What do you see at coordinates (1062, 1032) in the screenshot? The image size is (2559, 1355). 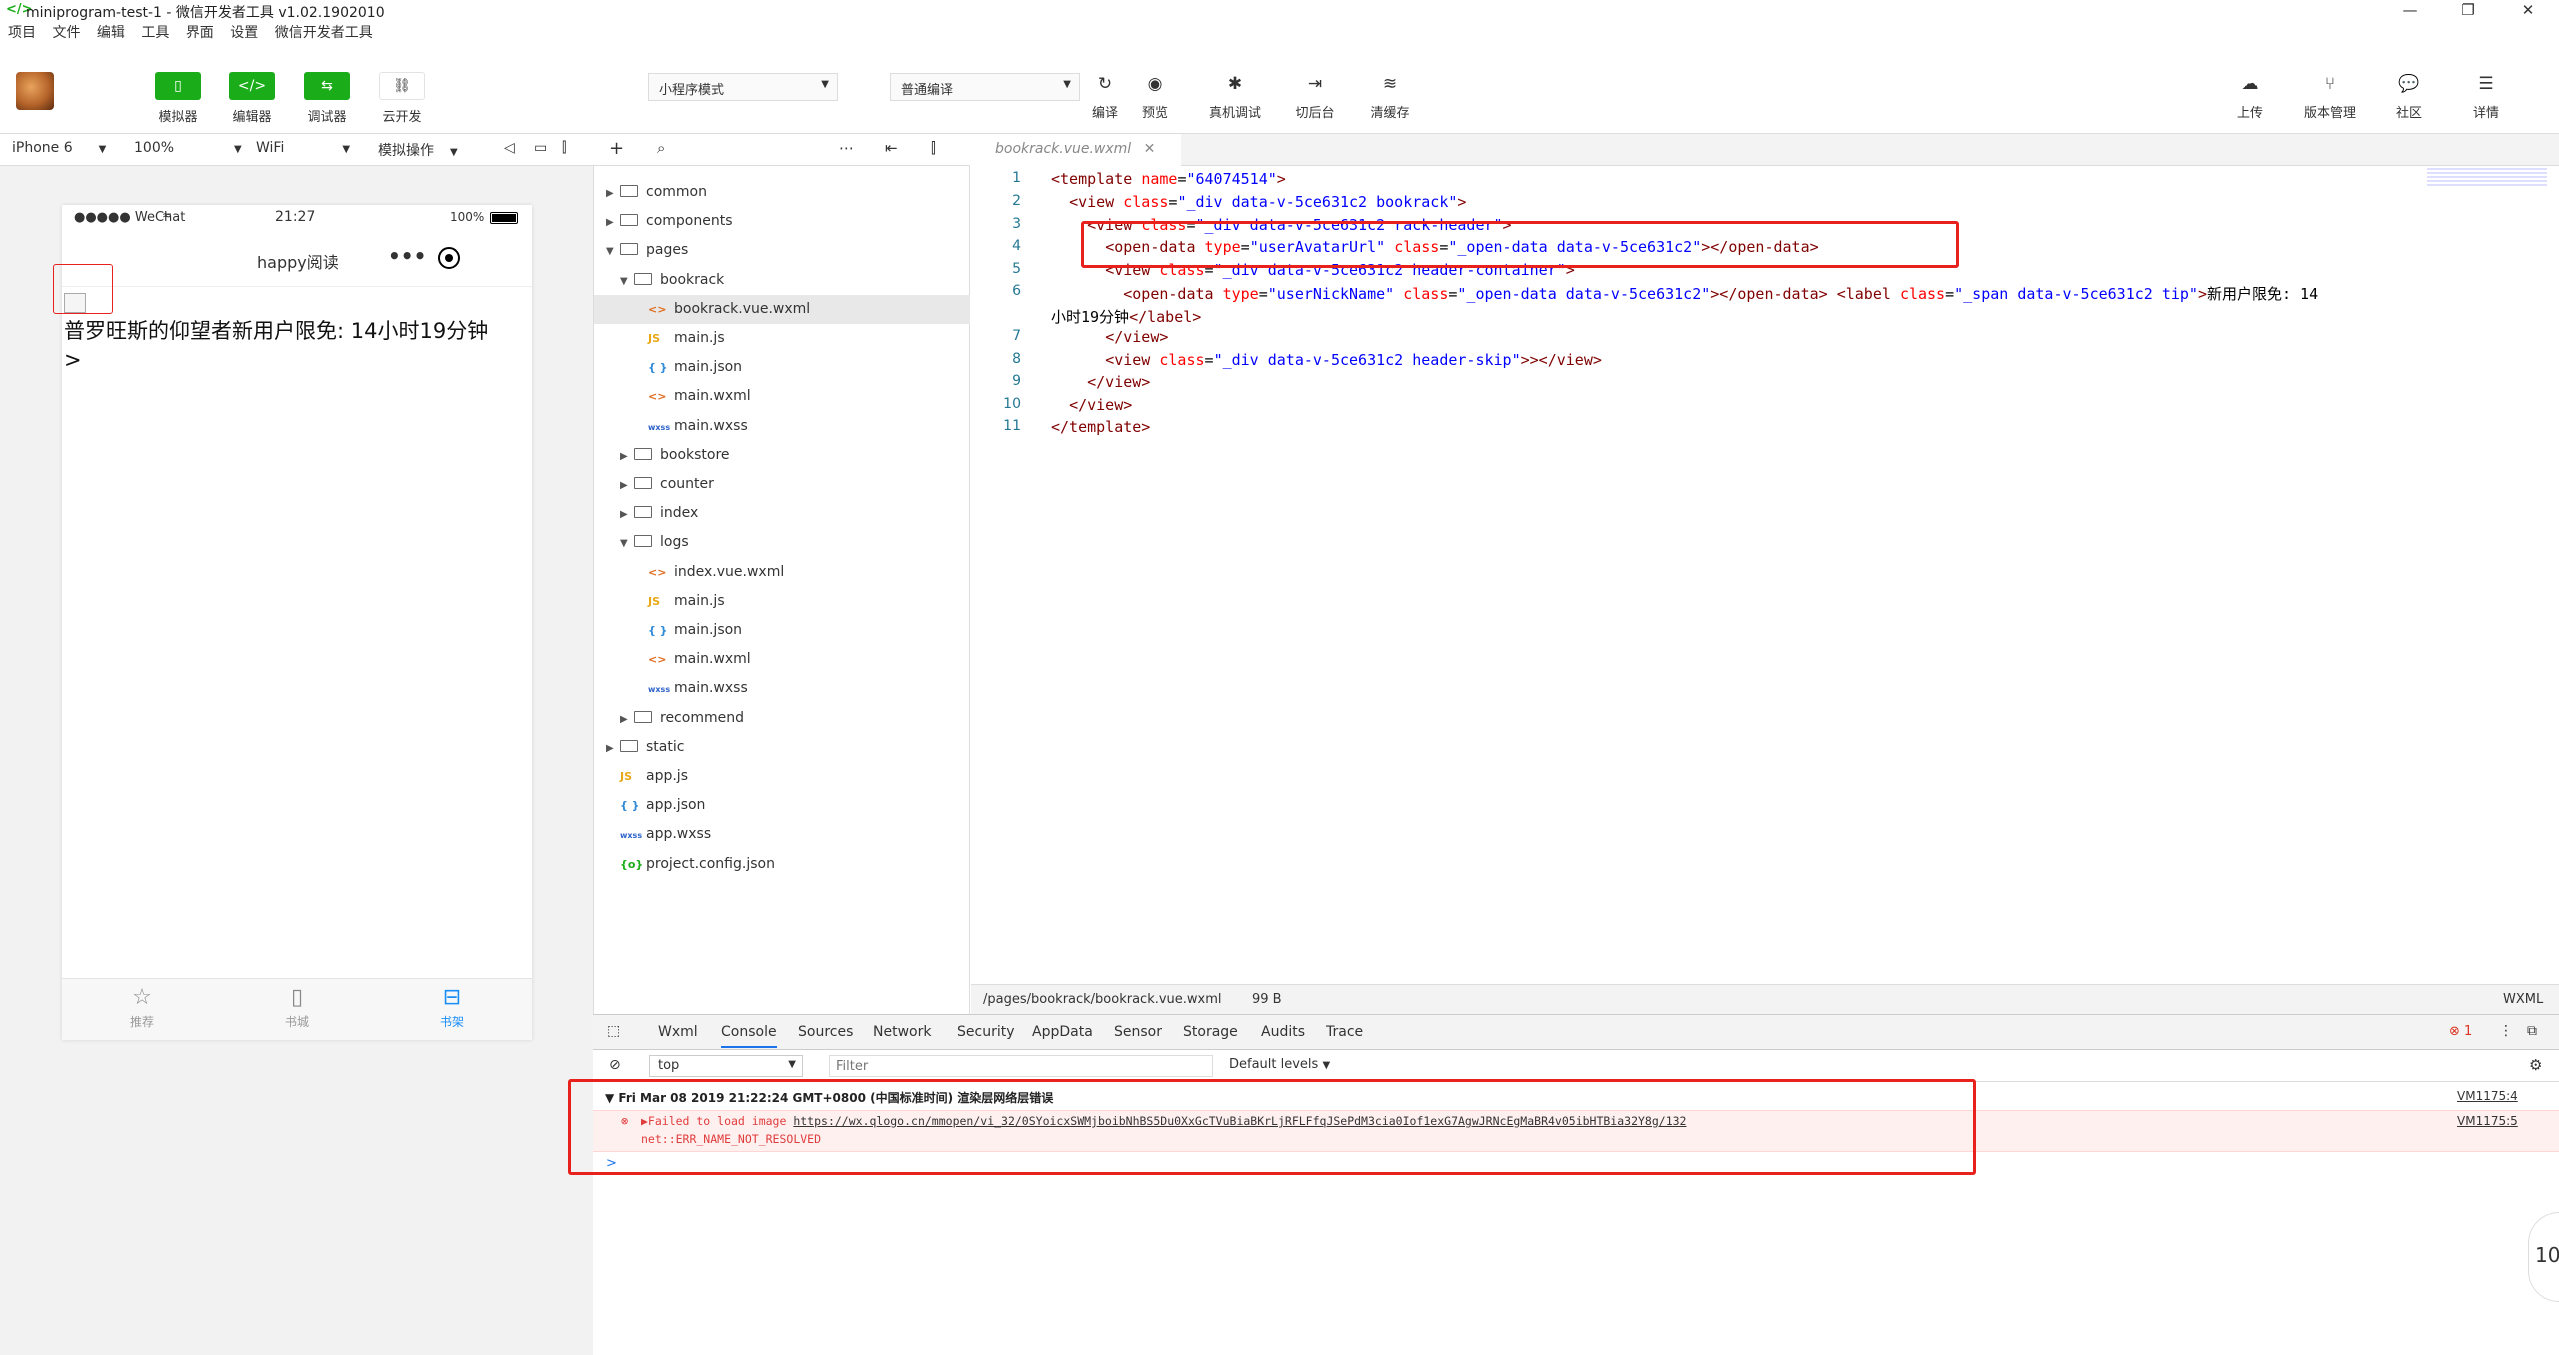 I see `tab-appdata: AppData` at bounding box center [1062, 1032].